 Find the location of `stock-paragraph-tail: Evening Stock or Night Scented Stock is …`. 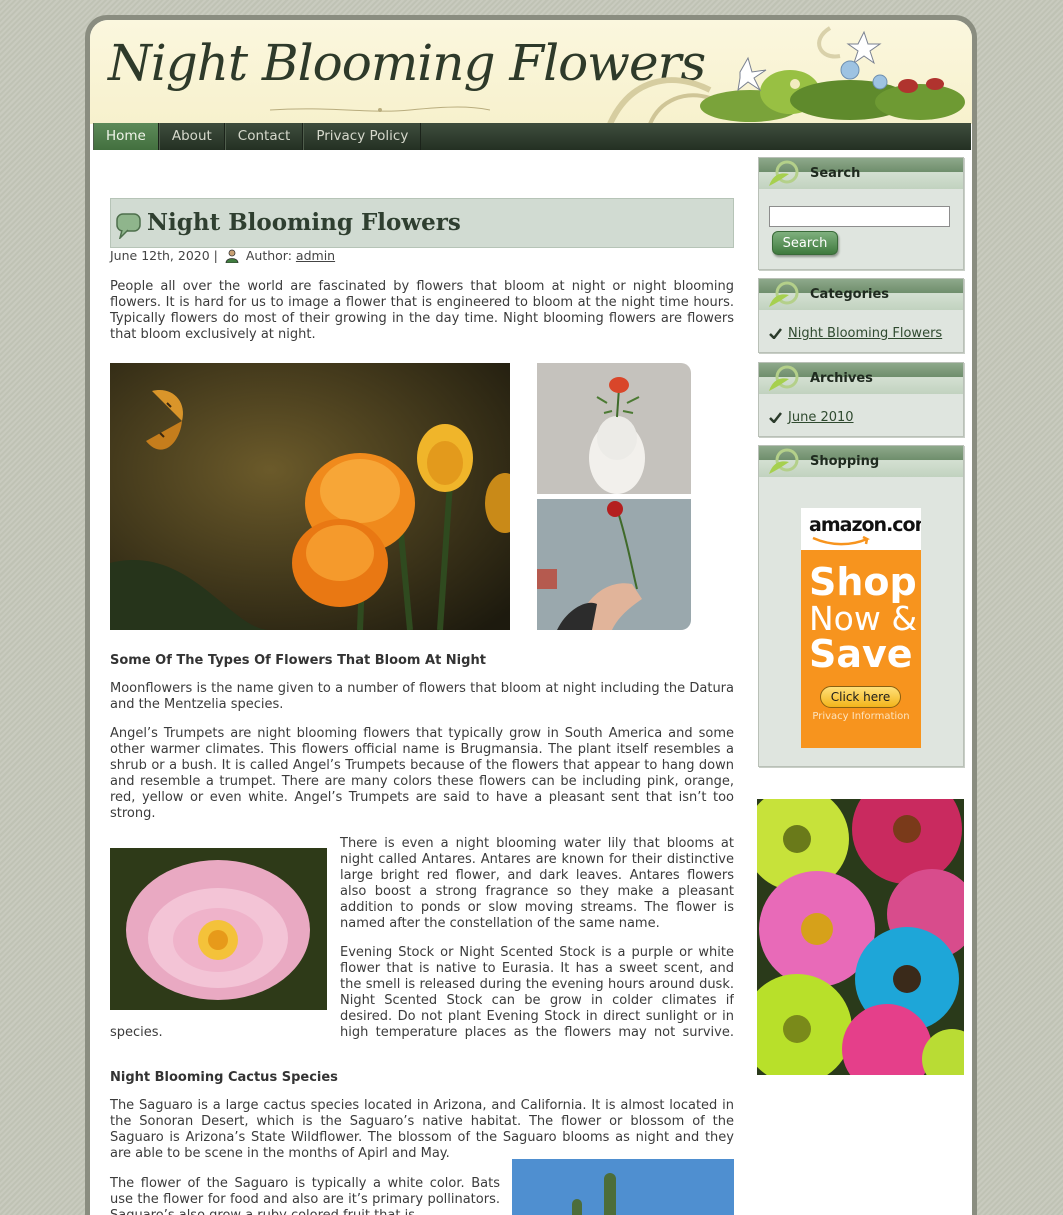

stock-paragraph-tail: Evening Stock or Night Scented Stock is … is located at coordinates (422, 1041).